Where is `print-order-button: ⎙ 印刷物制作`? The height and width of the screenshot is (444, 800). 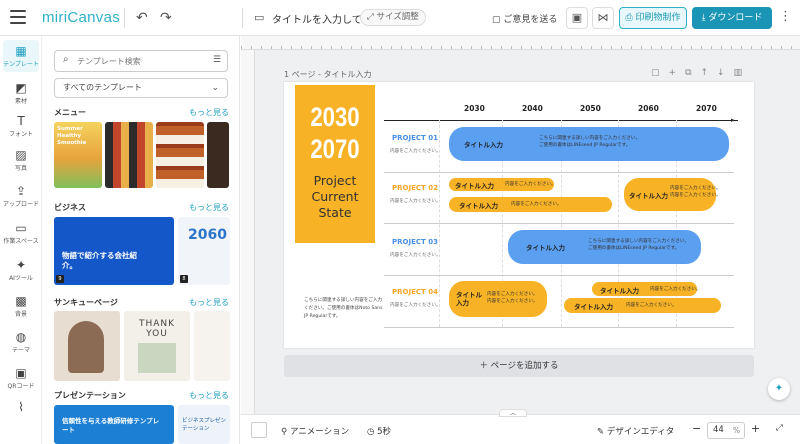
print-order-button: ⎙ 印刷物制作 is located at coordinates (653, 18).